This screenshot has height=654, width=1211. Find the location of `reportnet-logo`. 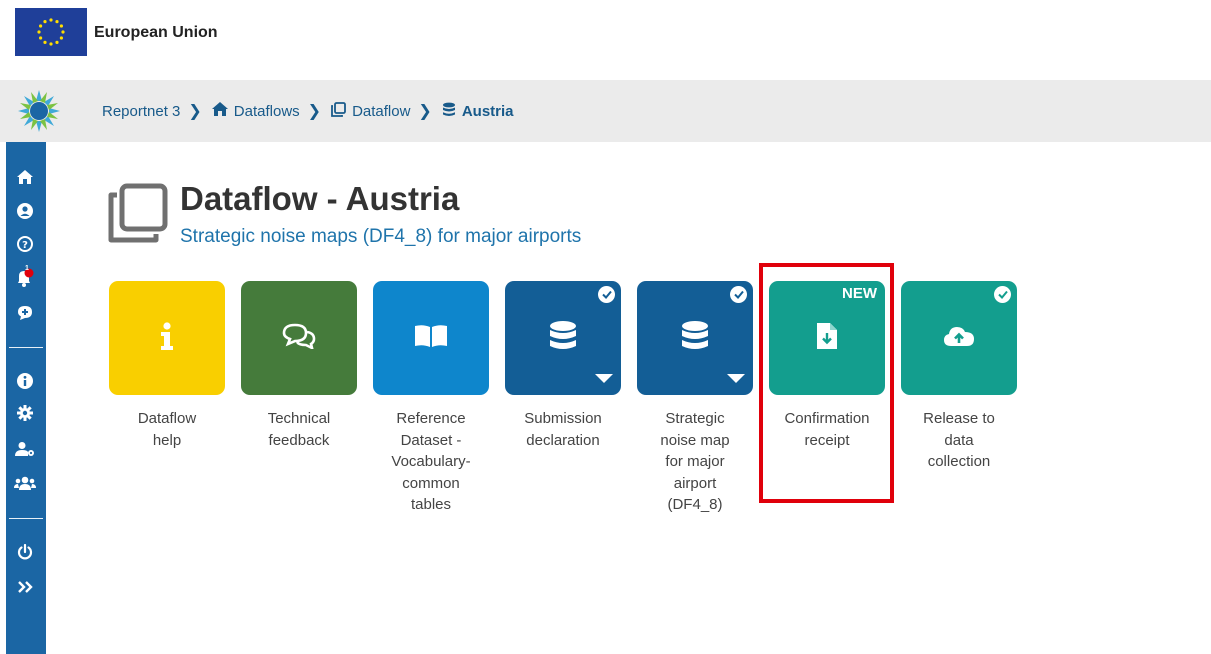

reportnet-logo is located at coordinates (39, 111).